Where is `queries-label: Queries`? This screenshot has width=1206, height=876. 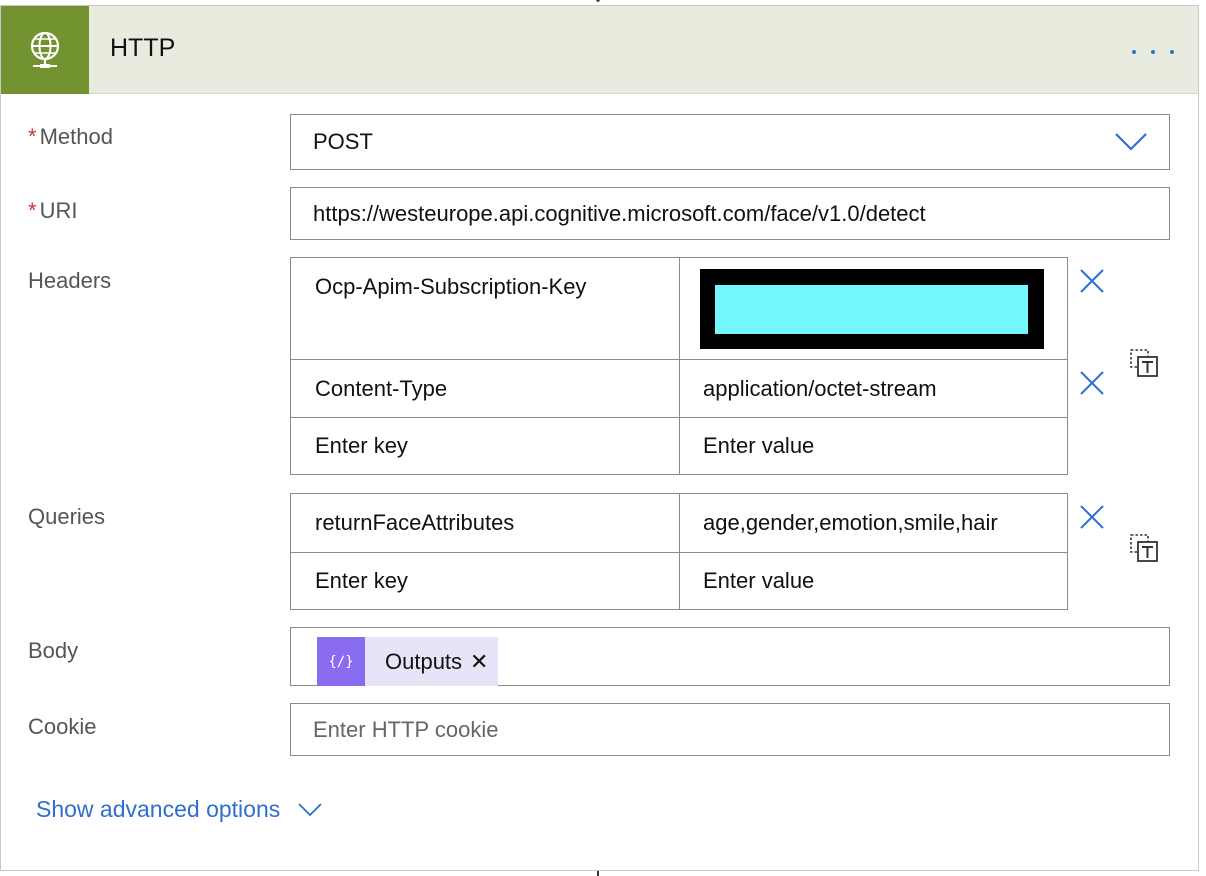
queries-label: Queries is located at coordinates (67, 516).